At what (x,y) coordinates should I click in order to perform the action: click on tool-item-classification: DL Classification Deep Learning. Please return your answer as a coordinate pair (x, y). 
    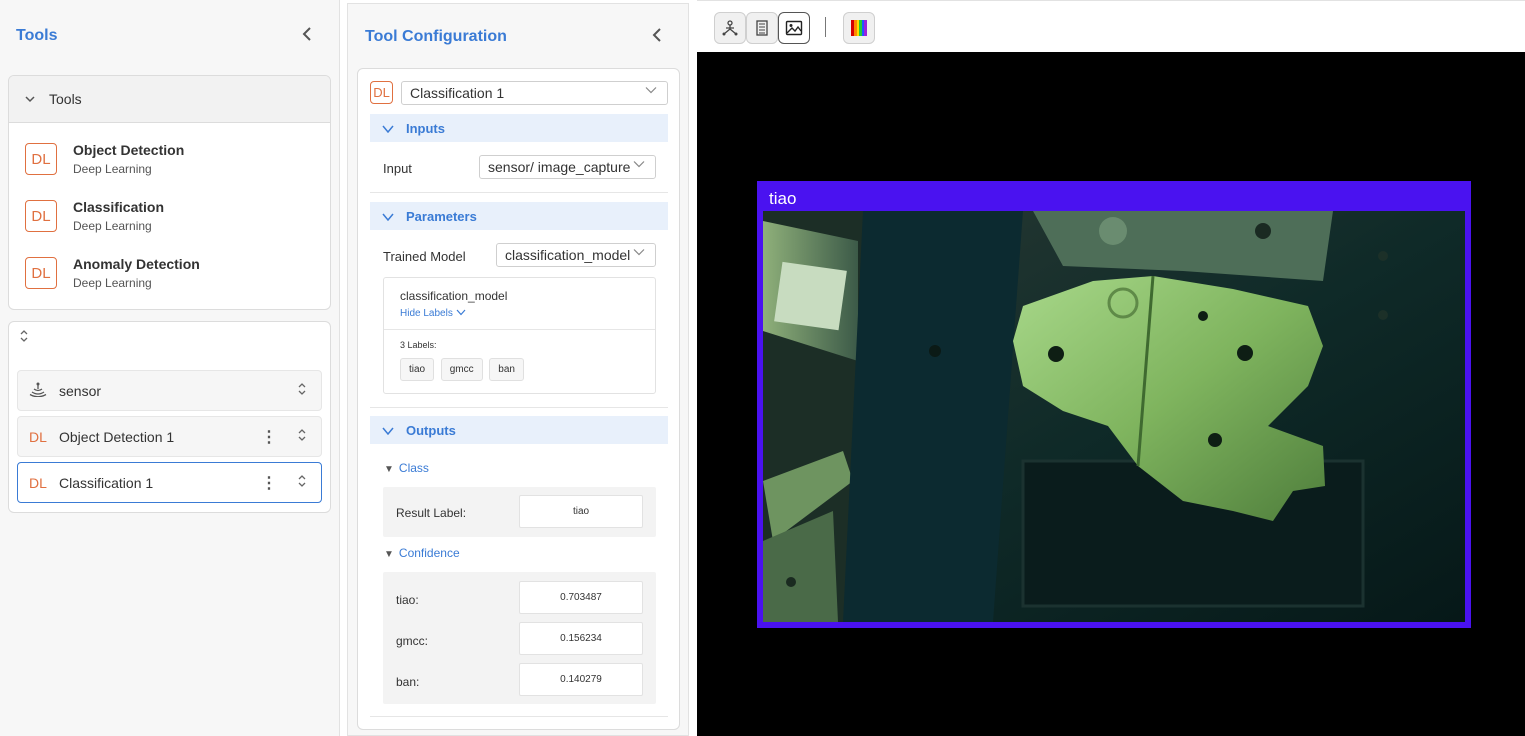
    Looking at the image, I should click on (94, 216).